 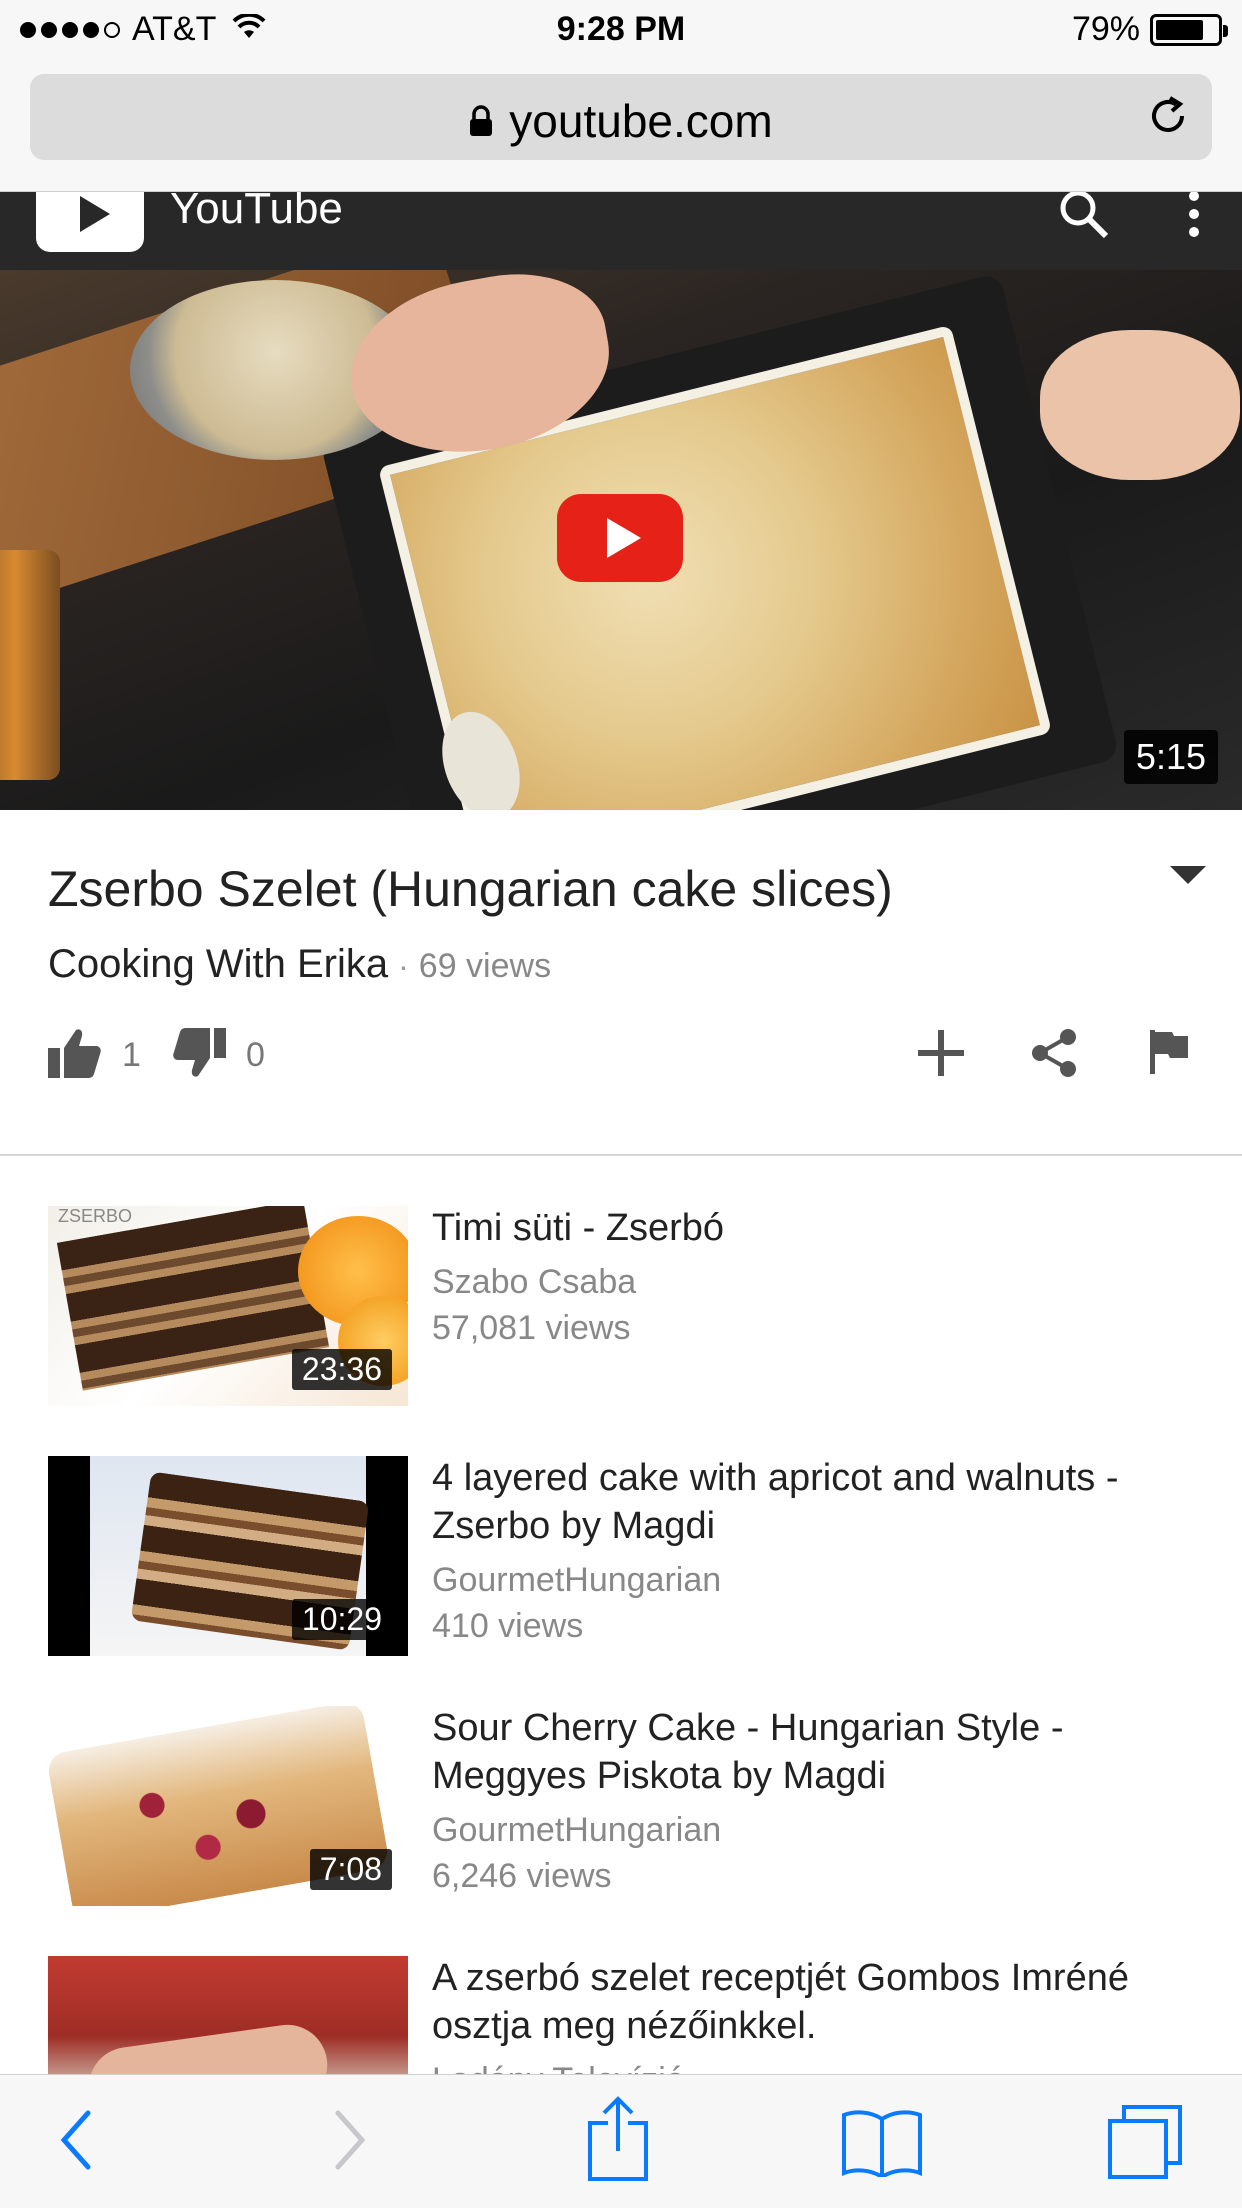 I want to click on back-icon, so click(x=76, y=2142).